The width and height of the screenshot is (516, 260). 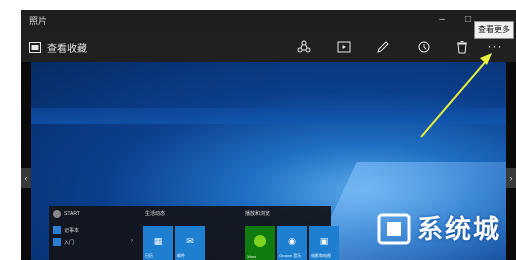 What do you see at coordinates (394, 229) in the screenshot?
I see `watermark-logo-icon` at bounding box center [394, 229].